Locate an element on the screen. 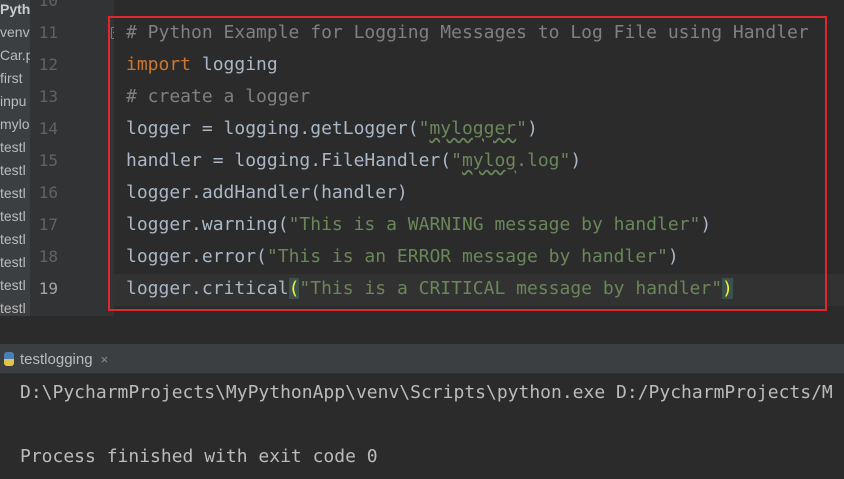 Image resolution: width=844 pixels, height=479 pixels. line-number: 13 is located at coordinates (48, 96).